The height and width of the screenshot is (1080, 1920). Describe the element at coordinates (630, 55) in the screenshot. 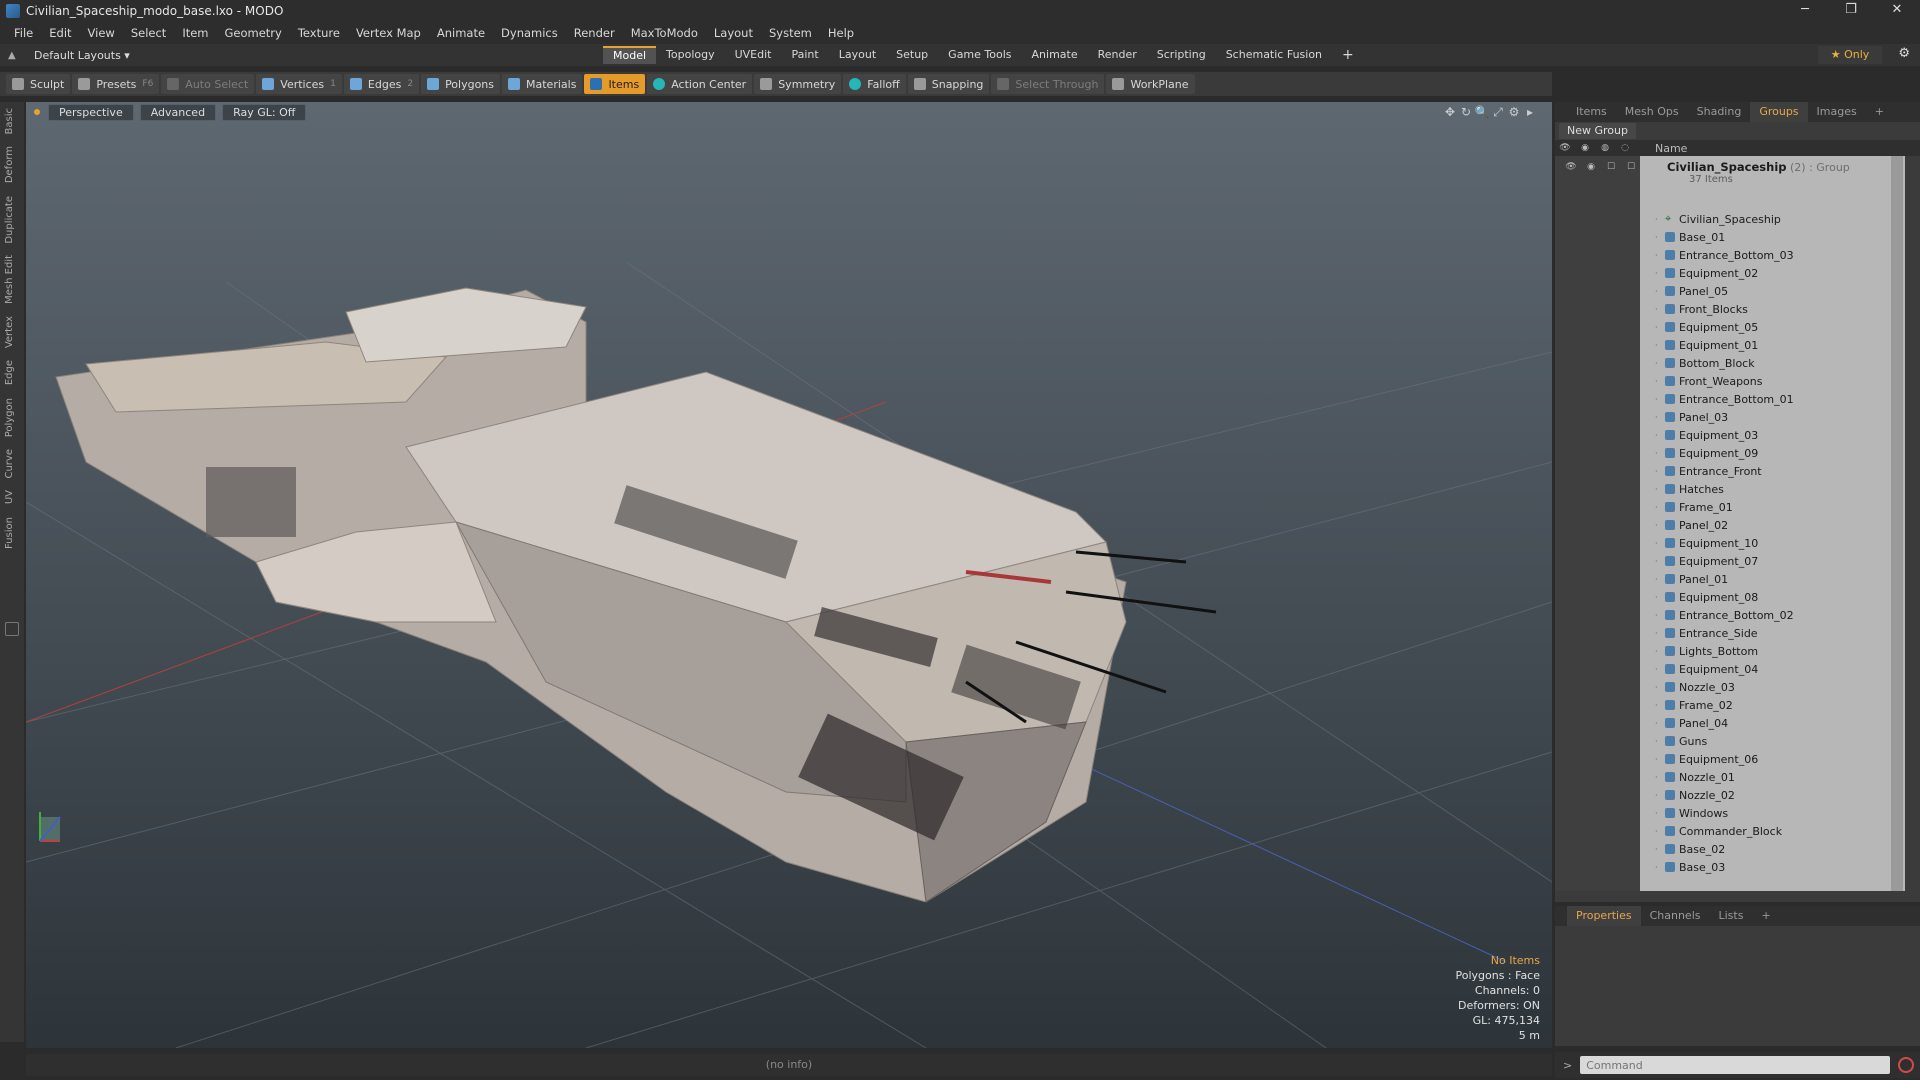

I see `tab-model: Model` at that location.